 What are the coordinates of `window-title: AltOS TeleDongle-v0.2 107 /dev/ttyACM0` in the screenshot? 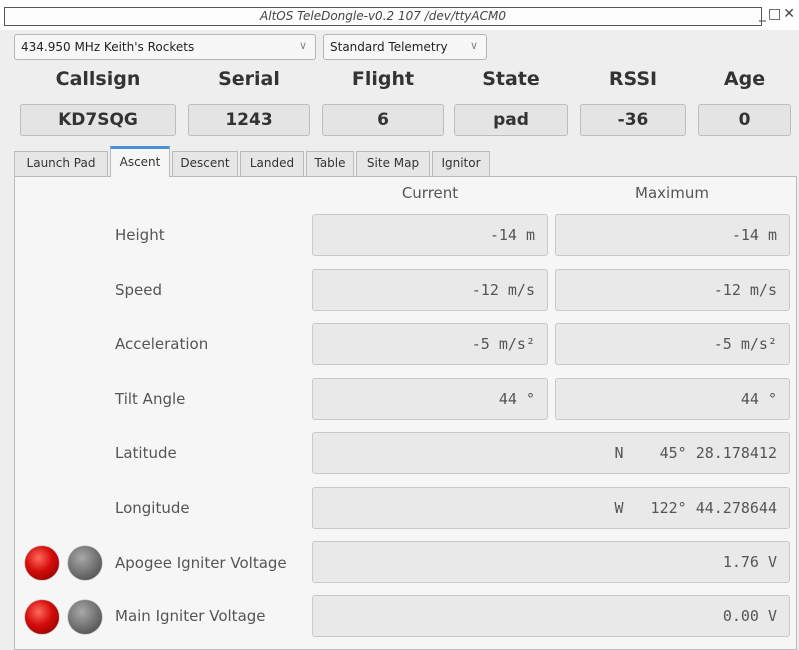 It's located at (383, 16).